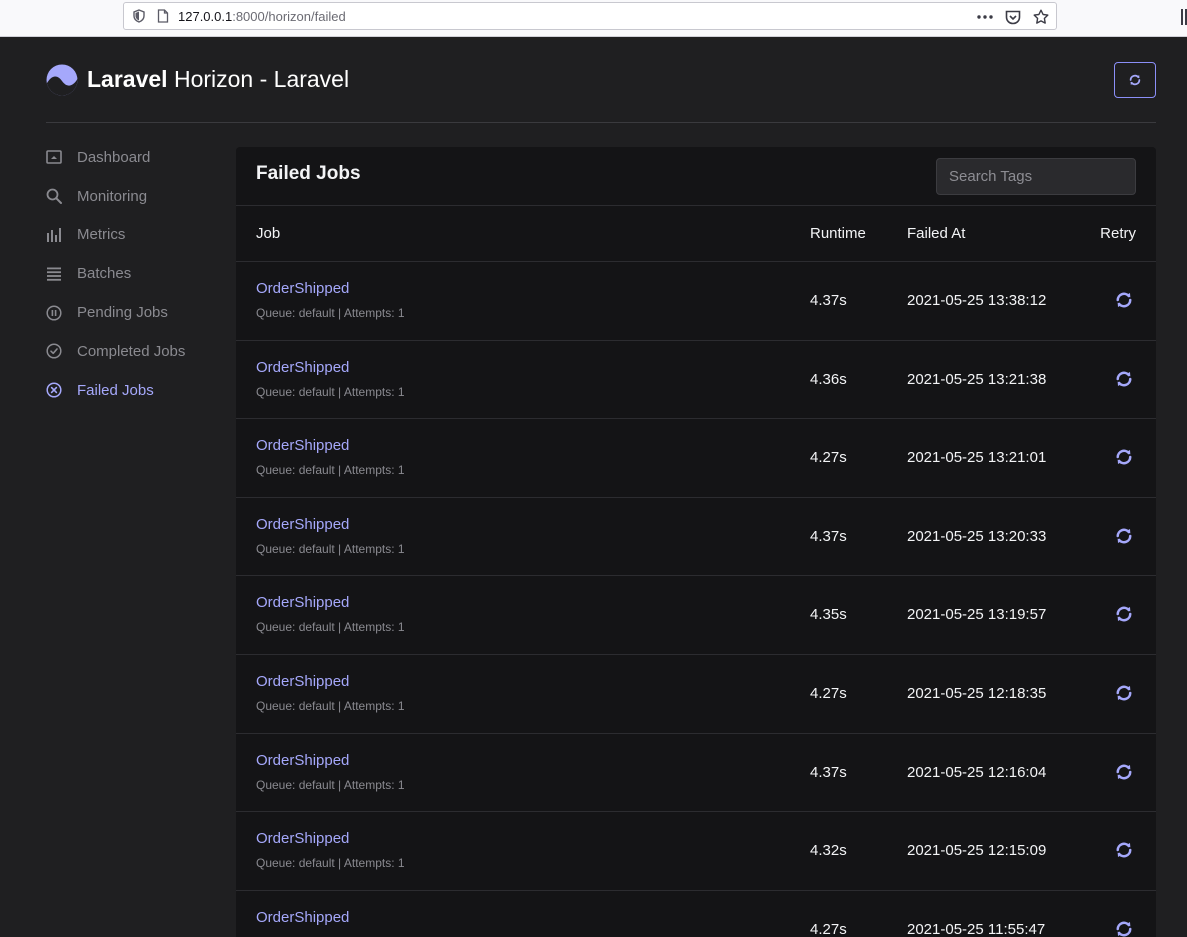 The image size is (1187, 937). I want to click on pocket-icon, so click(1013, 17).